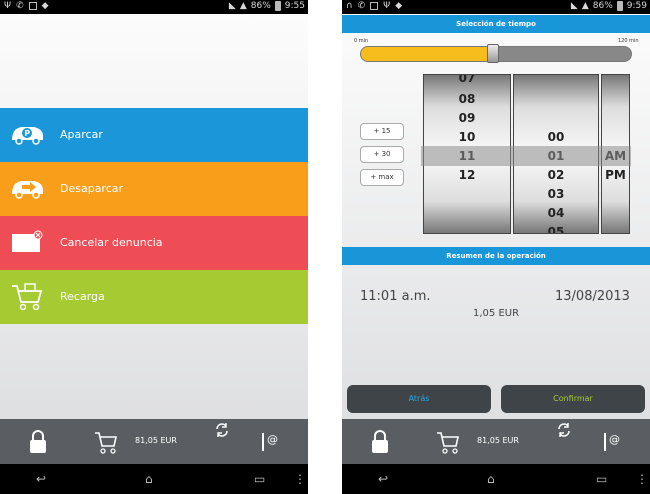 This screenshot has width=650, height=494. I want to click on menu-label-aparcar: Aparcar, so click(81, 134).